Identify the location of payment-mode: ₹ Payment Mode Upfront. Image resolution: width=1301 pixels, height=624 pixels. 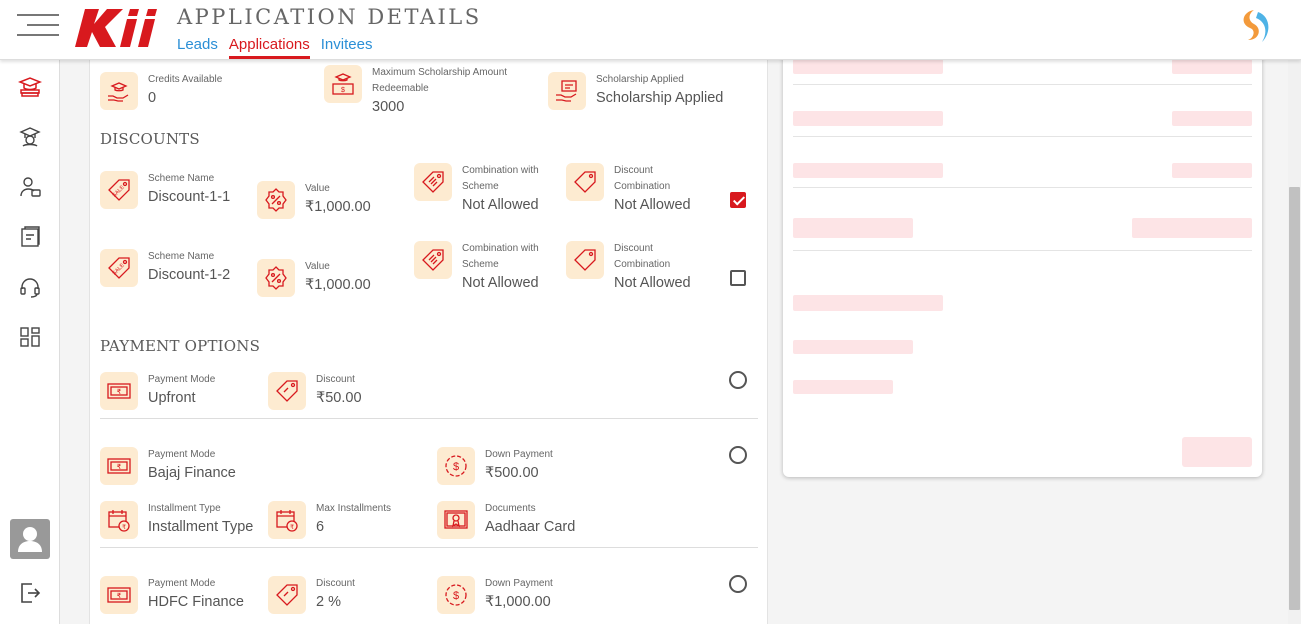
(157, 391).